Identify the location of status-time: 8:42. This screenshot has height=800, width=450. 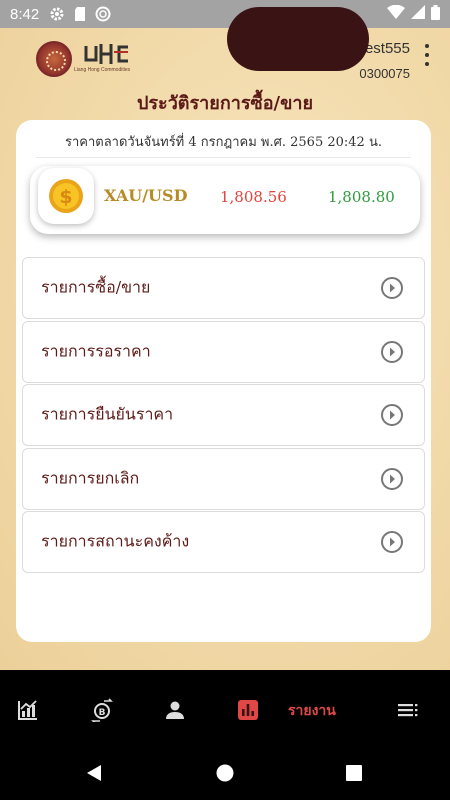
(25, 14).